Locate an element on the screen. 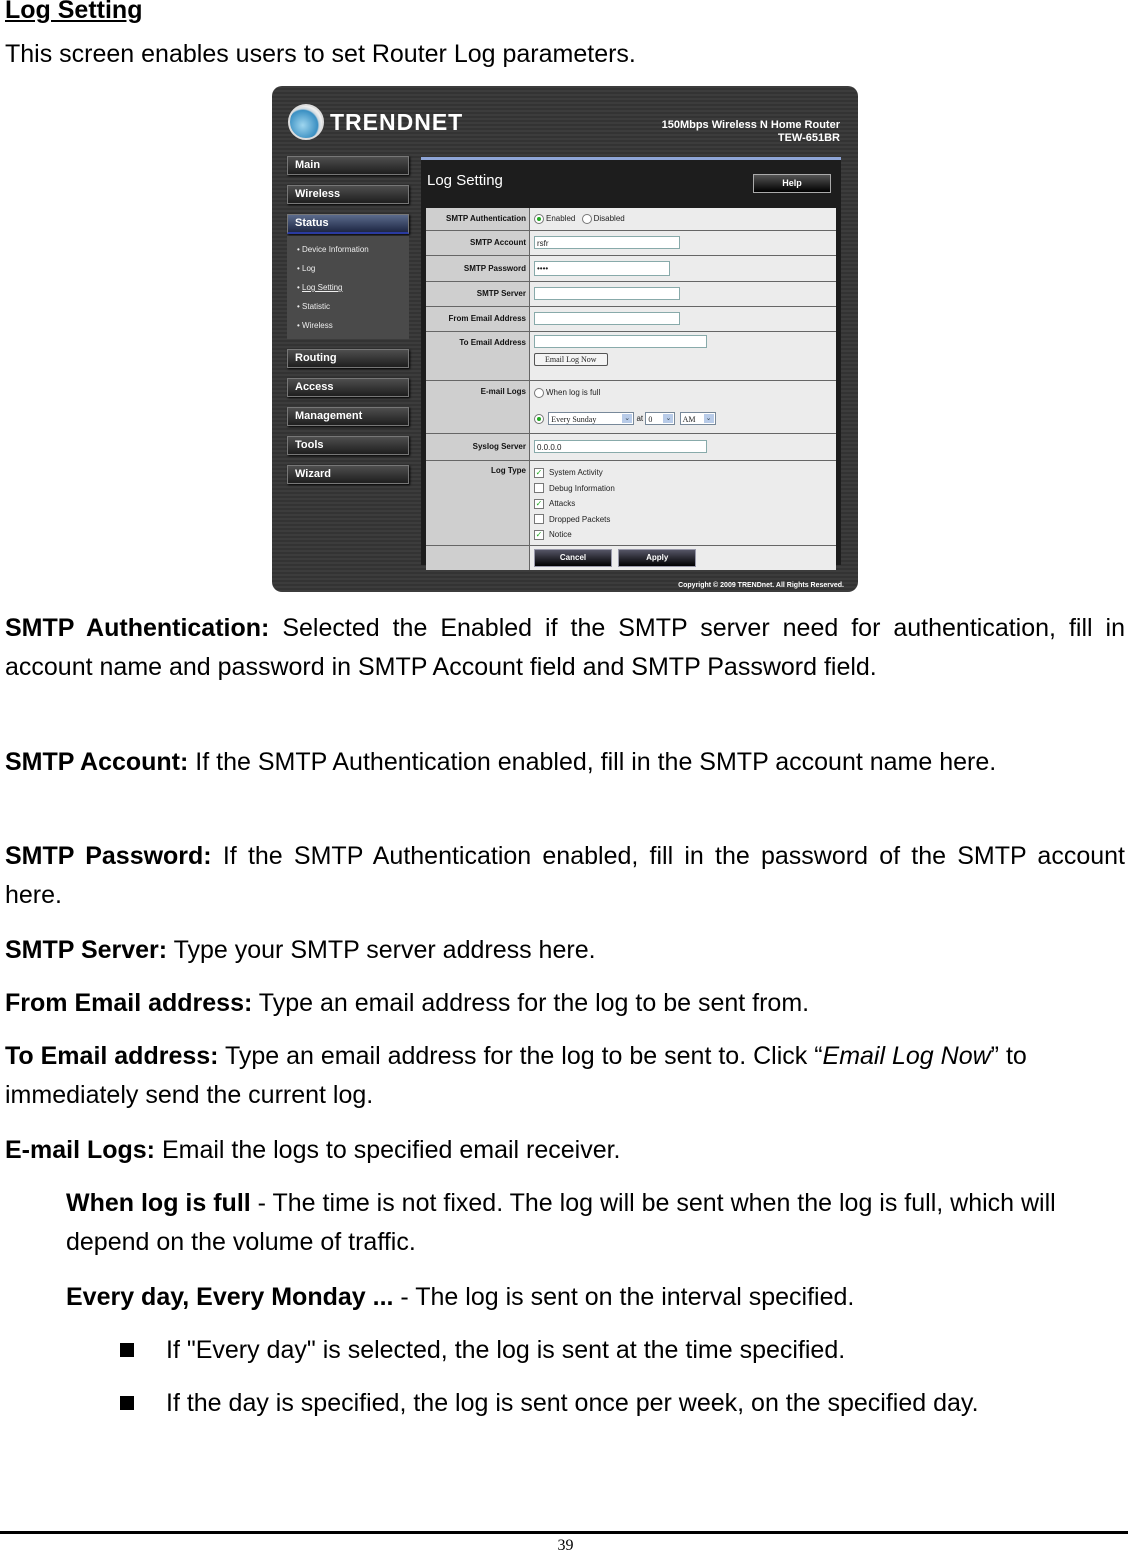 The image size is (1131, 1556). footer-divider is located at coordinates (564, 1532).